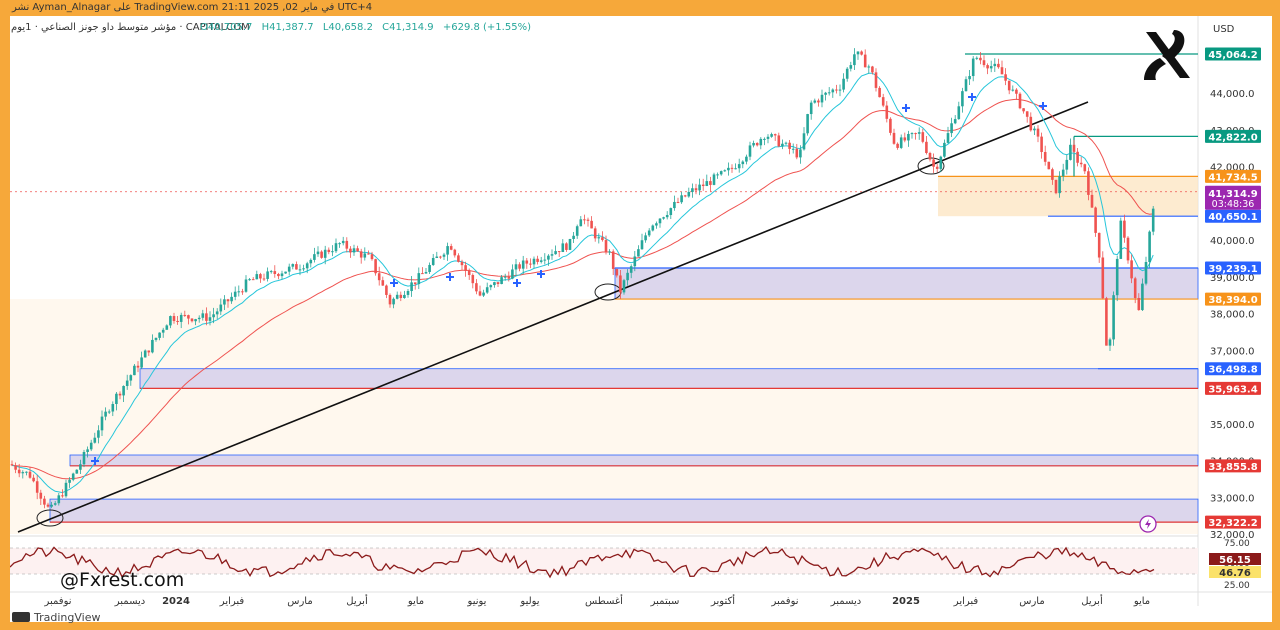  Describe the element at coordinates (784, 601) in the screenshot. I see `x-tick-label: نوفمبر` at that location.